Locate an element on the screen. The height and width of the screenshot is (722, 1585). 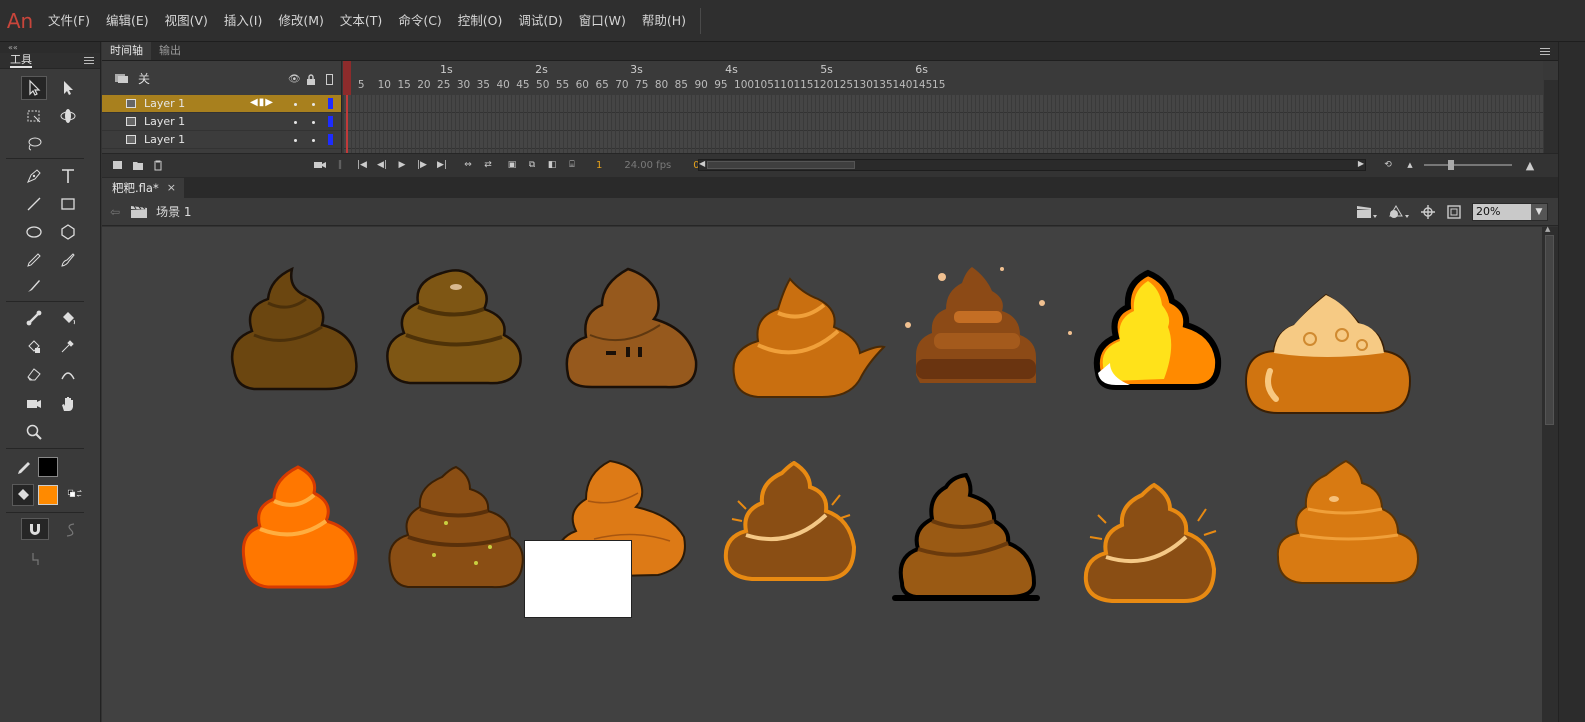
timeline-menu-icon is located at coordinates (1545, 51).